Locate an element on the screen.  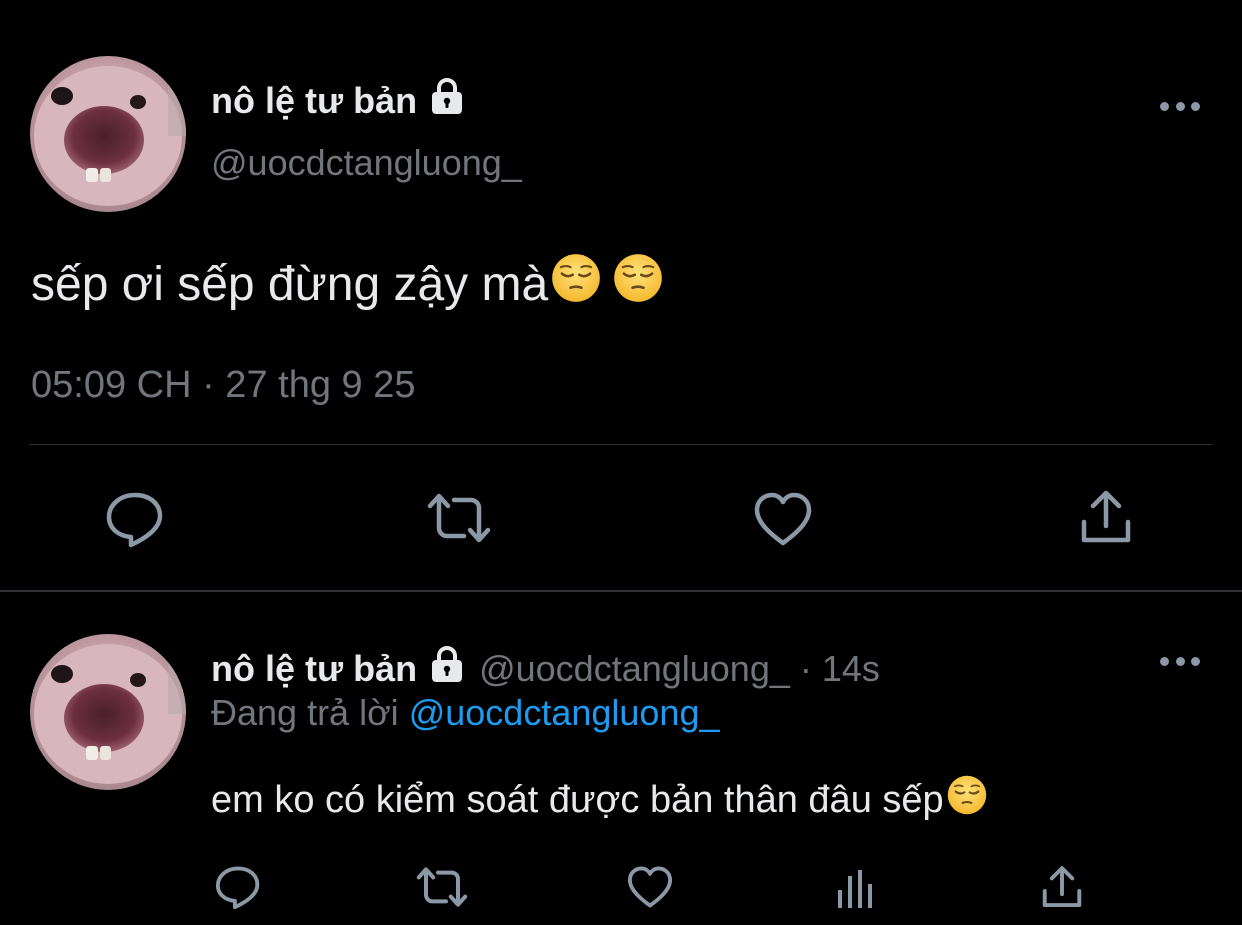
reply-header: nô lệ tư bản @uocdctangluong_ · 14s is located at coordinates (545, 668).